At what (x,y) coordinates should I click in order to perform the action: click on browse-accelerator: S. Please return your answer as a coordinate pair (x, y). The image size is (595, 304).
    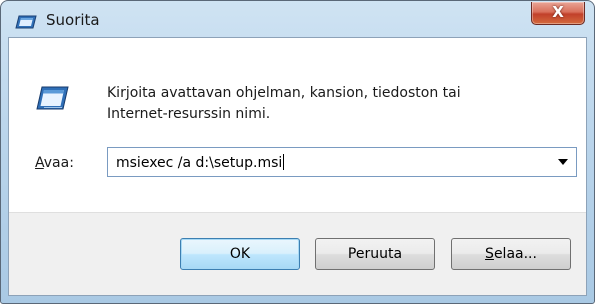
    Looking at the image, I should click on (489, 254).